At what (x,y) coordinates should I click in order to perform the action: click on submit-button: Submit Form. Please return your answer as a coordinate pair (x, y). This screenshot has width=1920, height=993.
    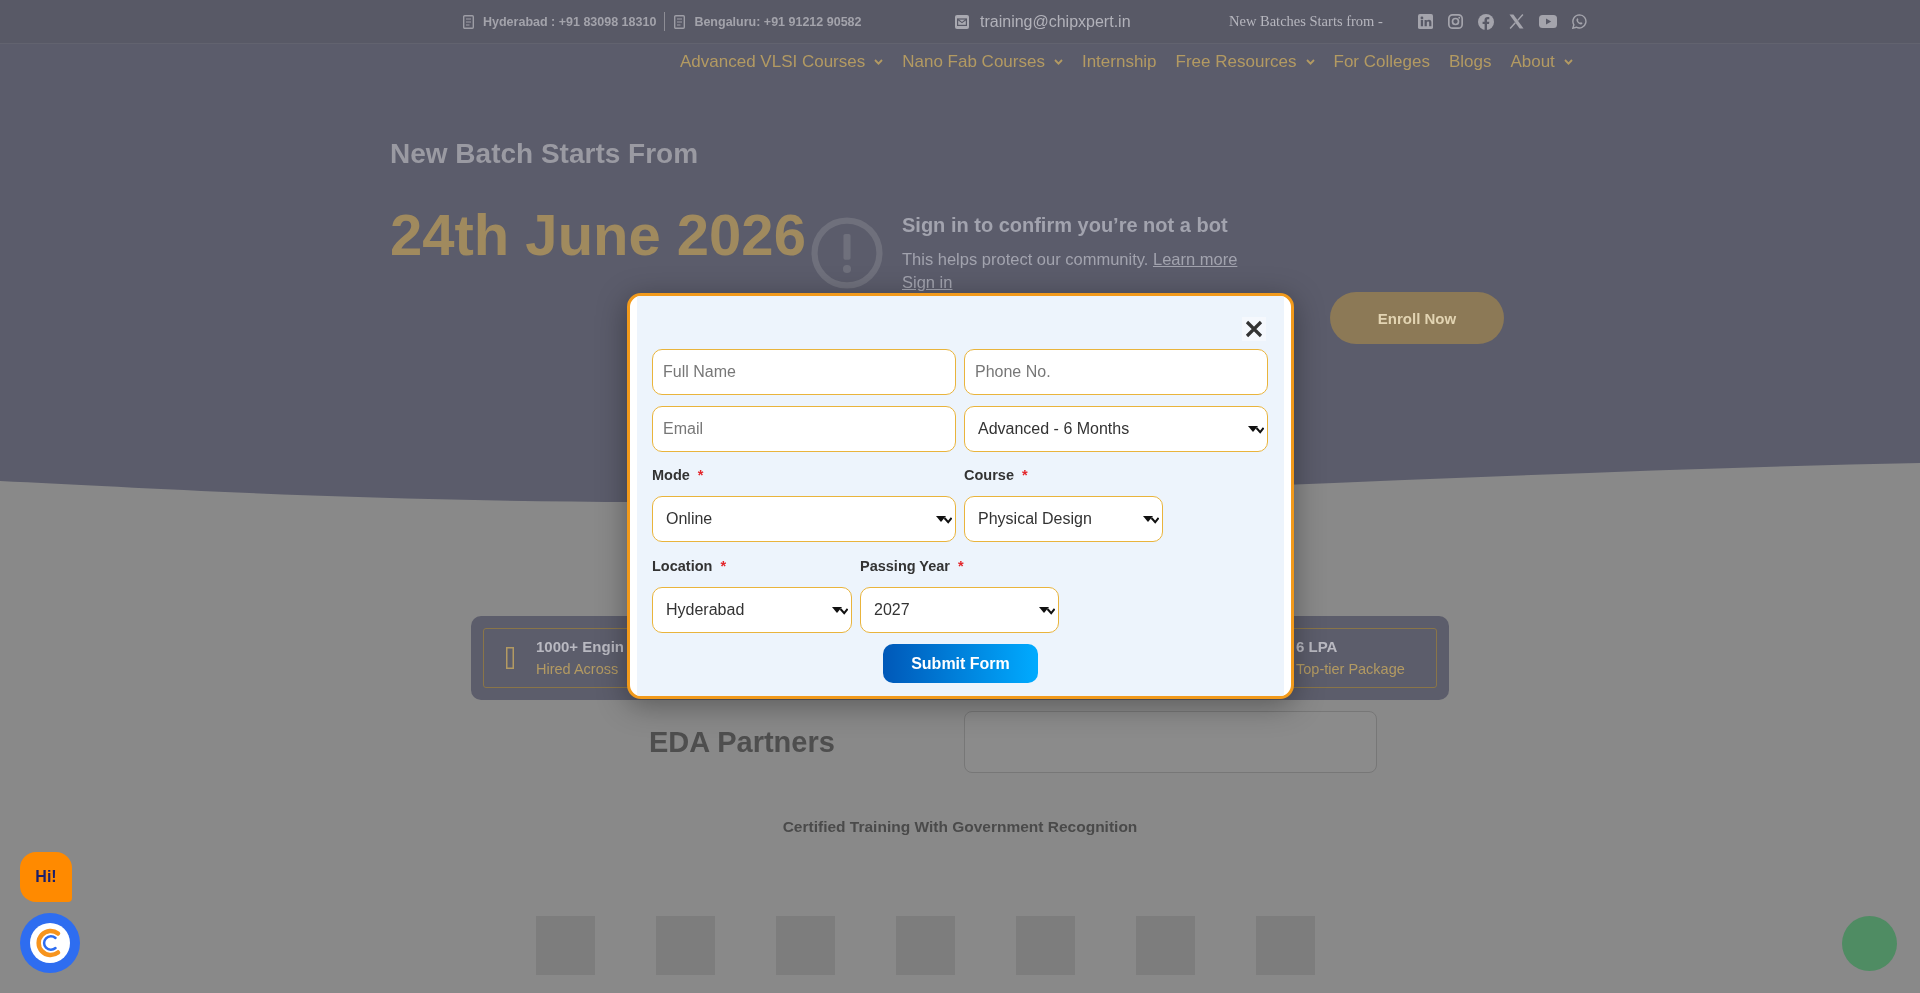
    Looking at the image, I should click on (960, 663).